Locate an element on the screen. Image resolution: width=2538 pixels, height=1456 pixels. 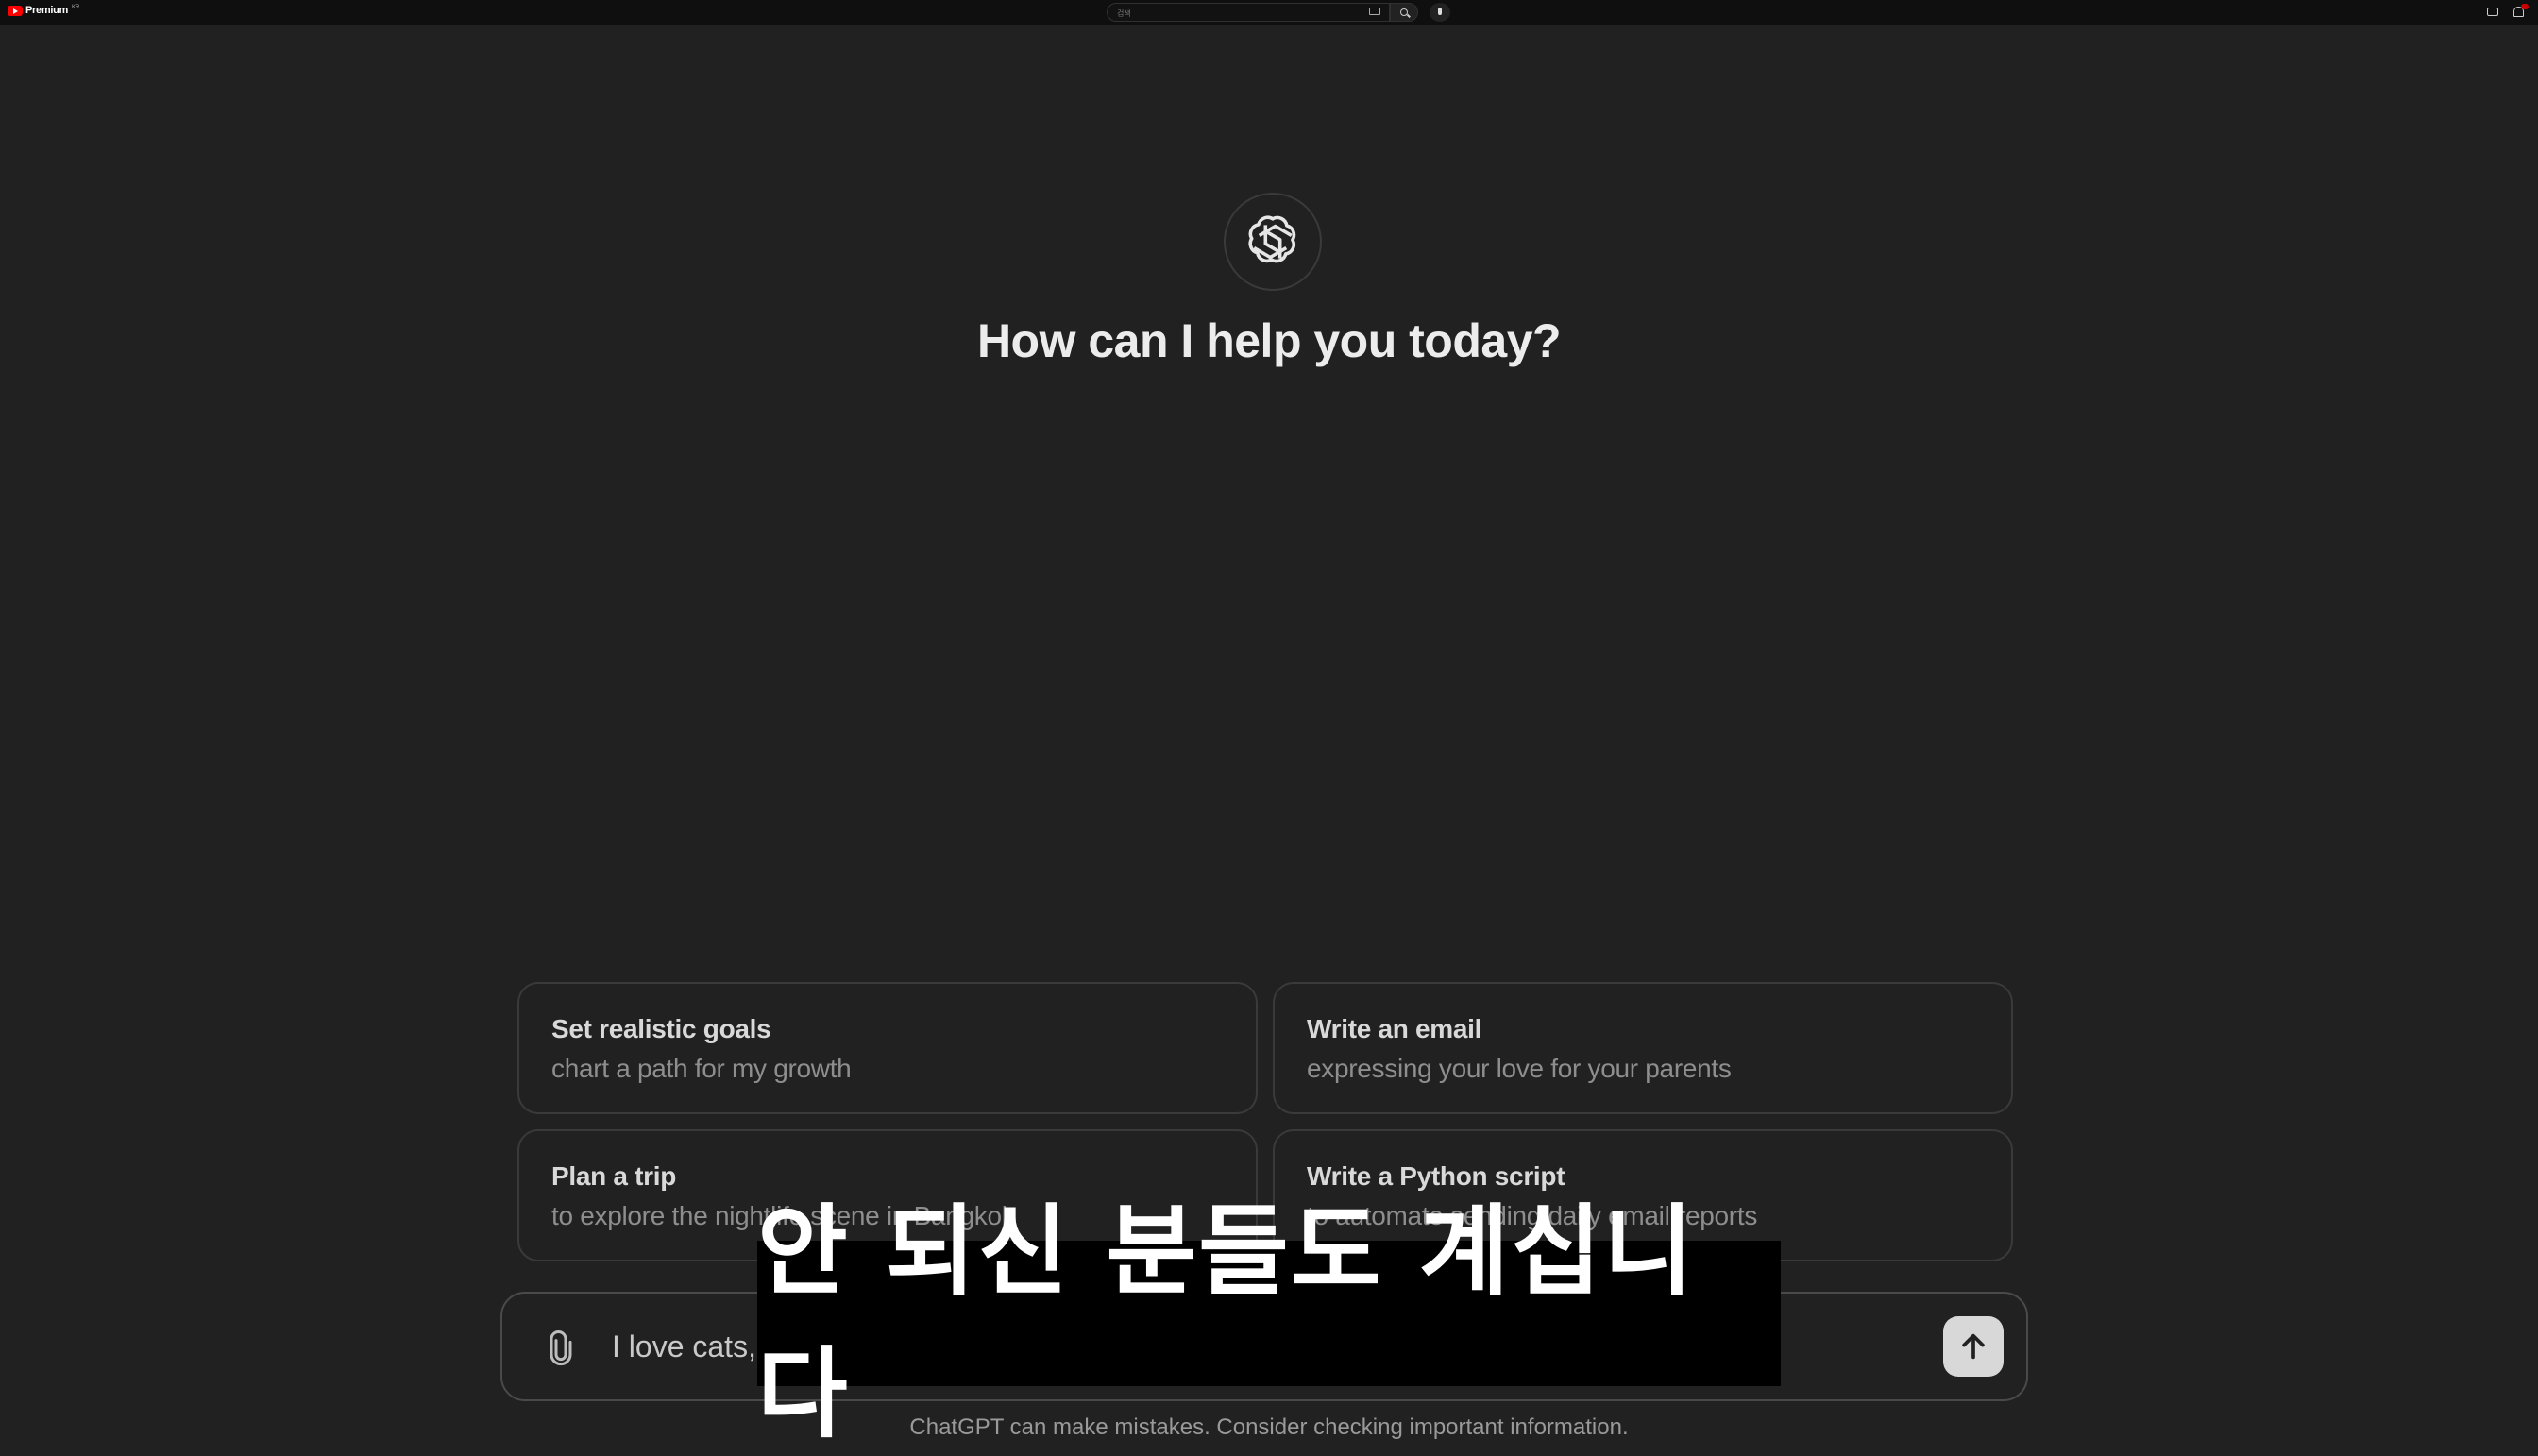
youtube-play-icon is located at coordinates (15, 10).